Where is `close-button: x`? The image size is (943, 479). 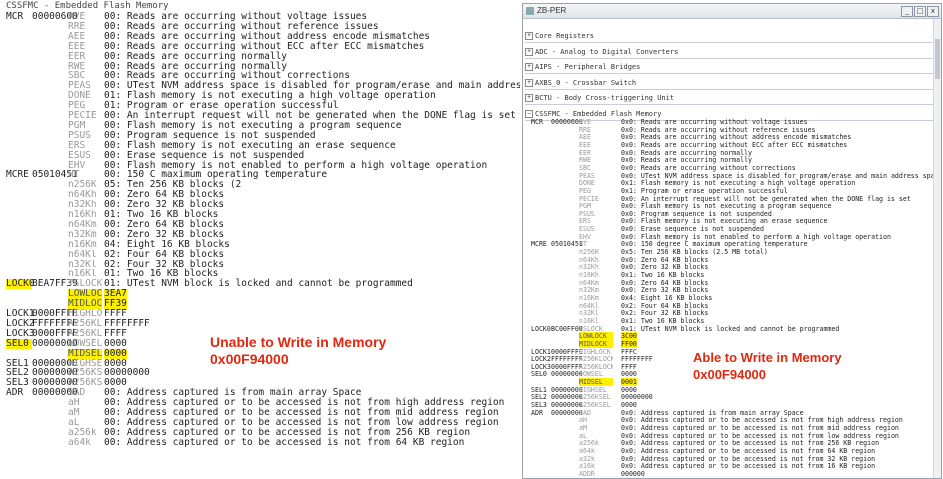
close-button: x is located at coordinates (933, 11).